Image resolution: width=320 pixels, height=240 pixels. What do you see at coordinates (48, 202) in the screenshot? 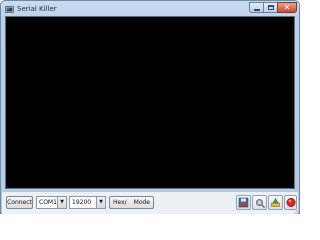
I see `port-value: COM1` at bounding box center [48, 202].